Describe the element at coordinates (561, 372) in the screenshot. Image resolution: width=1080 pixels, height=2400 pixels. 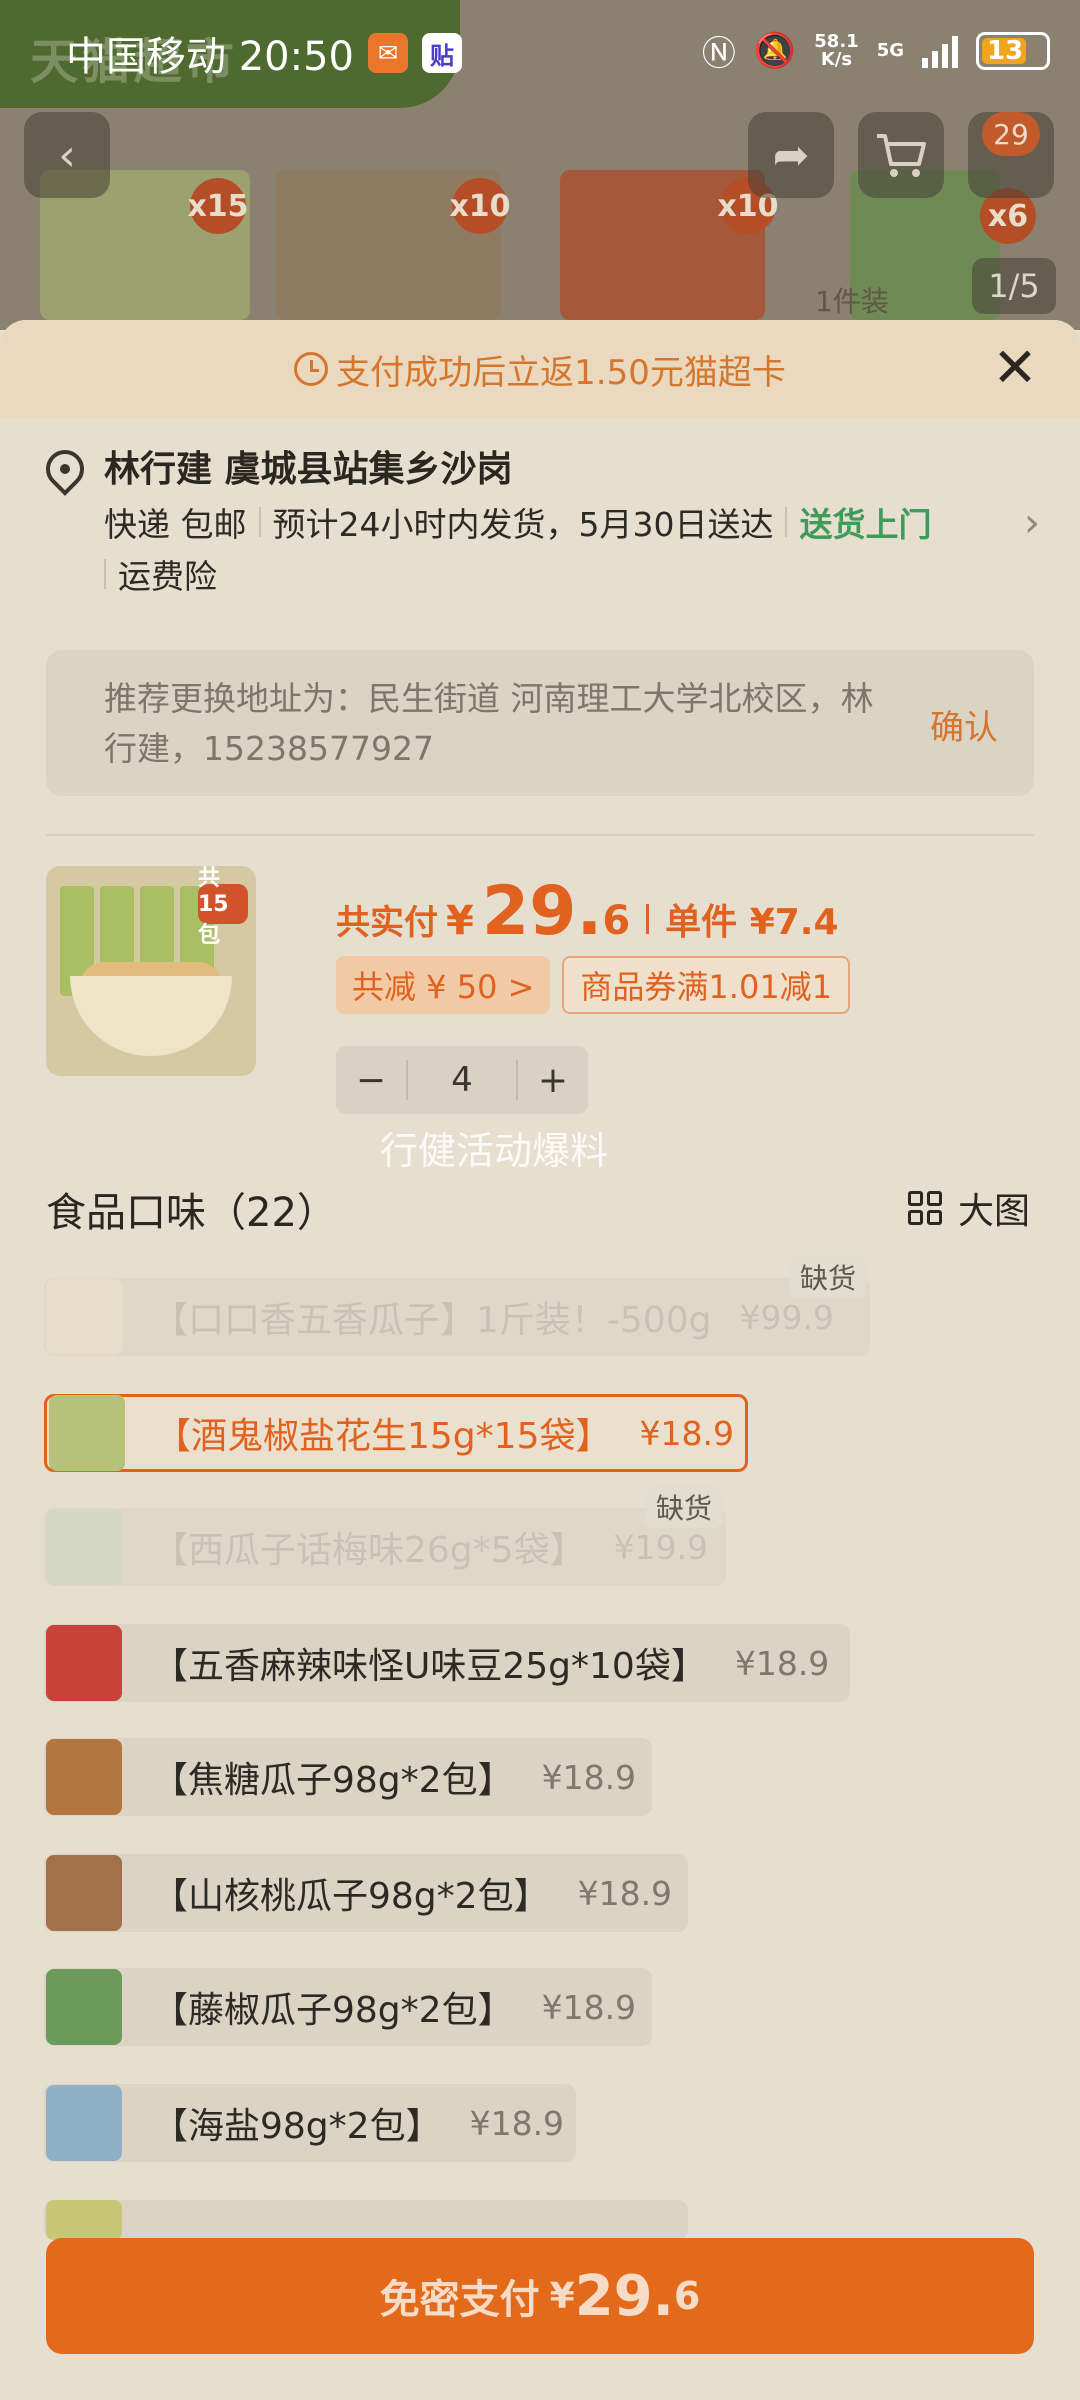
I see `cashback-text: 支付成功后立返1.50元猫超卡` at that location.